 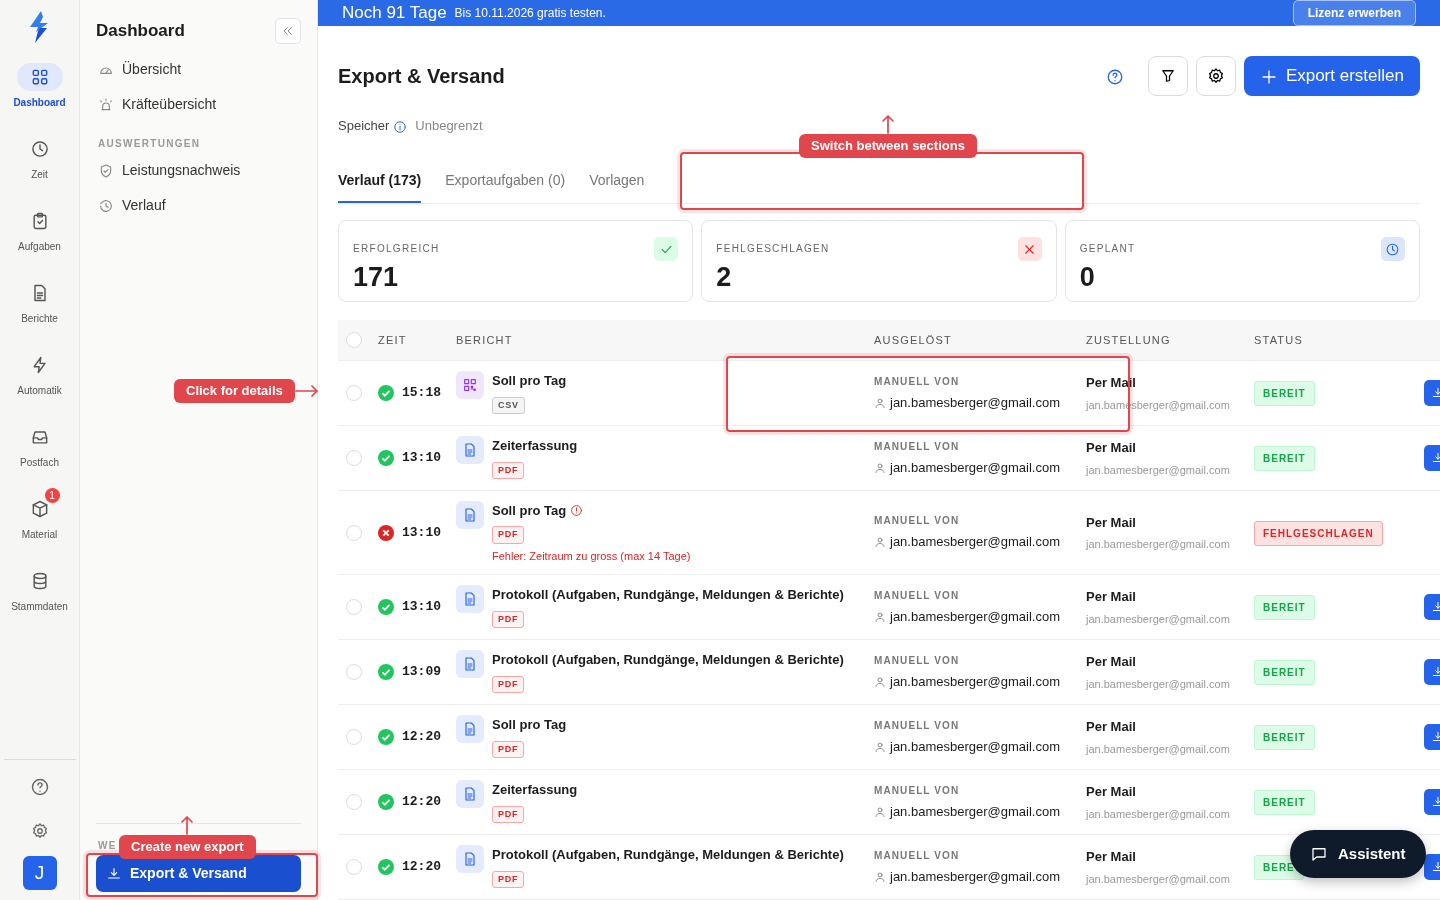 What do you see at coordinates (617, 186) in the screenshot?
I see `tab: Vorlagen` at bounding box center [617, 186].